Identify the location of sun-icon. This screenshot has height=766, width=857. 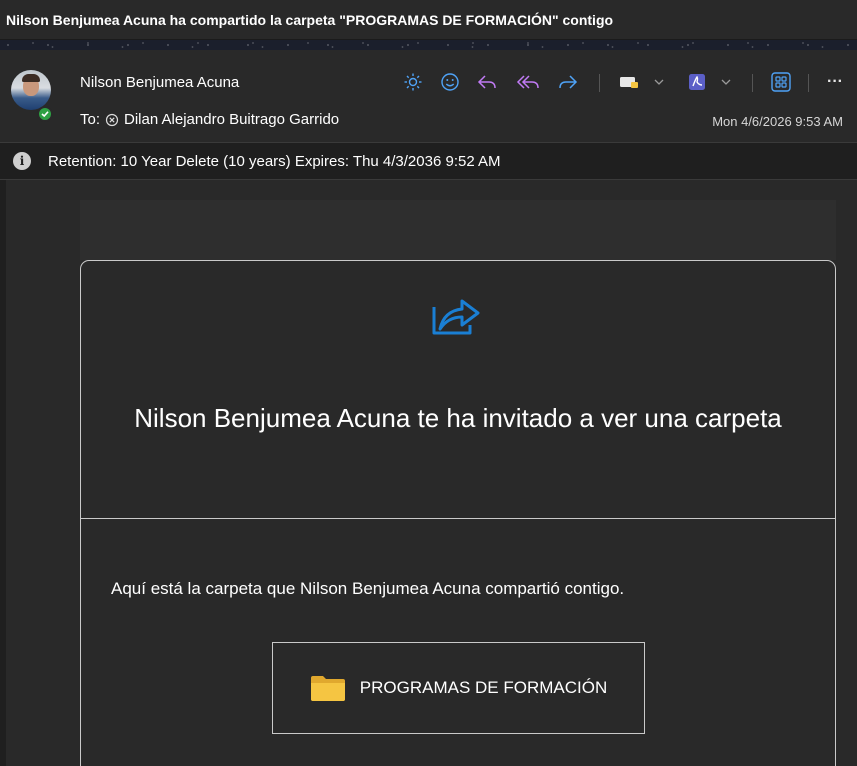
(413, 82).